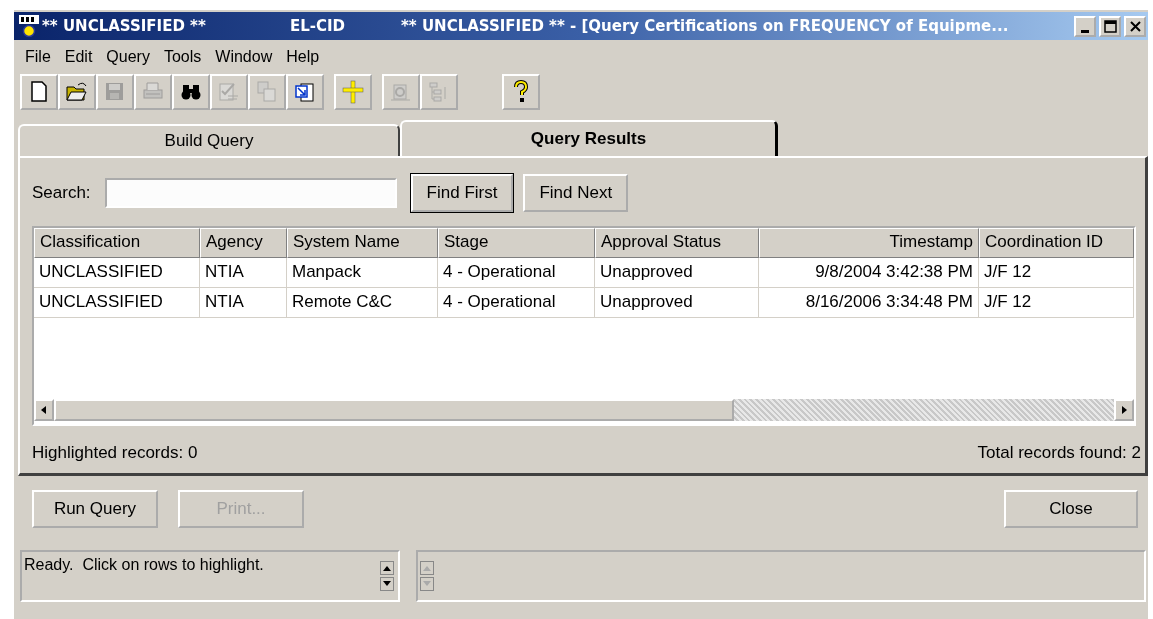  What do you see at coordinates (243, 243) in the screenshot?
I see `column-header: Agency` at bounding box center [243, 243].